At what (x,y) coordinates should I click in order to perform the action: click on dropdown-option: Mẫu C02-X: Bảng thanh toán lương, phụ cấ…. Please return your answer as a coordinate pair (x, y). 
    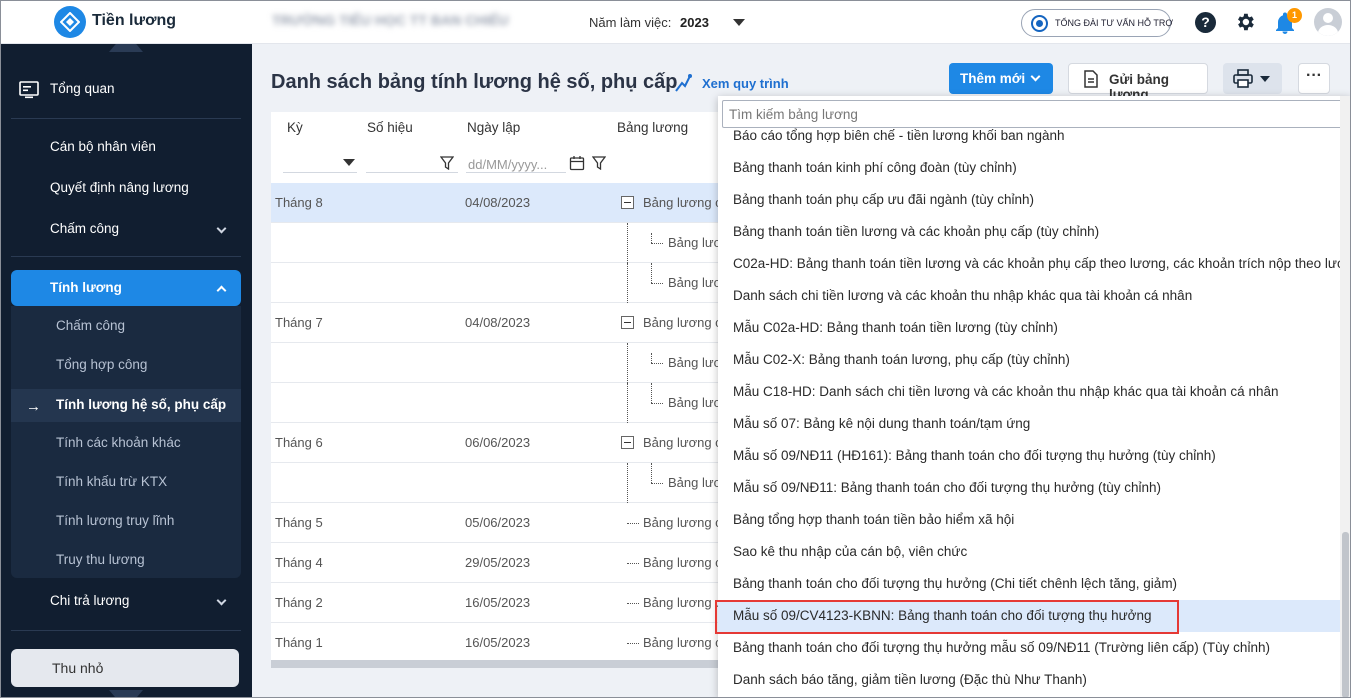
    Looking at the image, I should click on (1029, 360).